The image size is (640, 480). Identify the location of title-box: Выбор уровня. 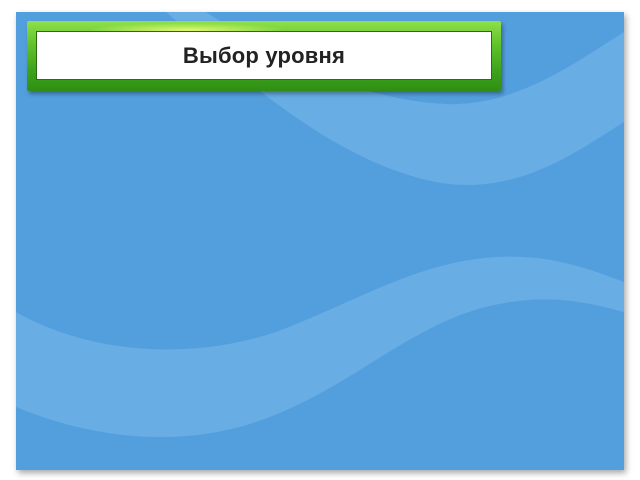
(264, 55).